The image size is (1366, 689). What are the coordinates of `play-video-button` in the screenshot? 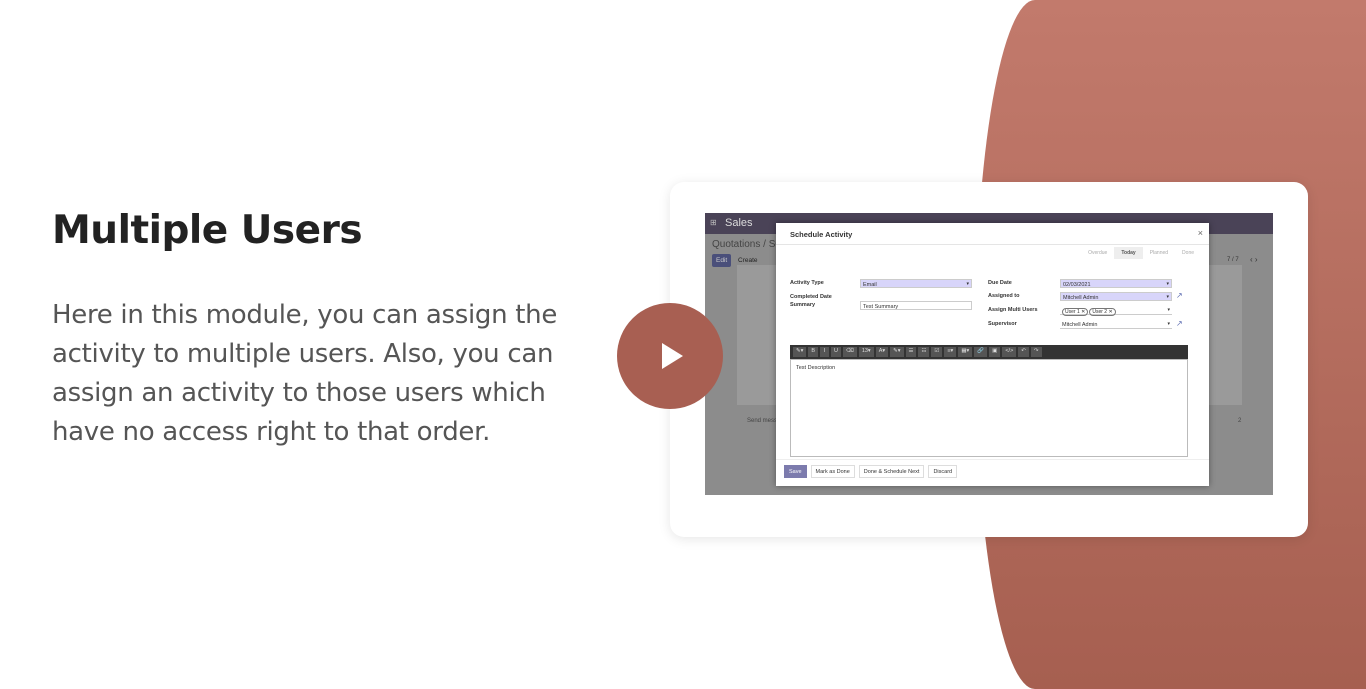 It's located at (670, 356).